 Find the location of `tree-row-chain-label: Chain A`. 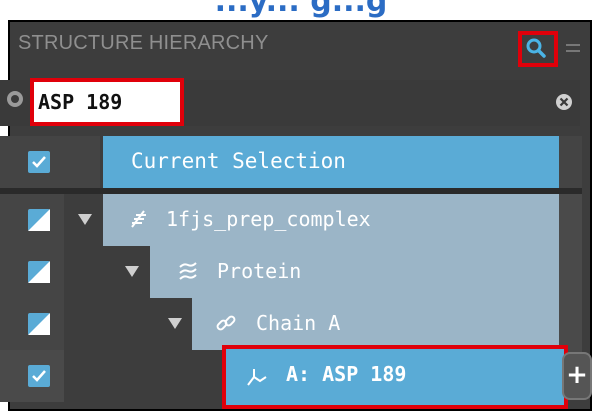

tree-row-chain-label: Chain A is located at coordinates (298, 323).